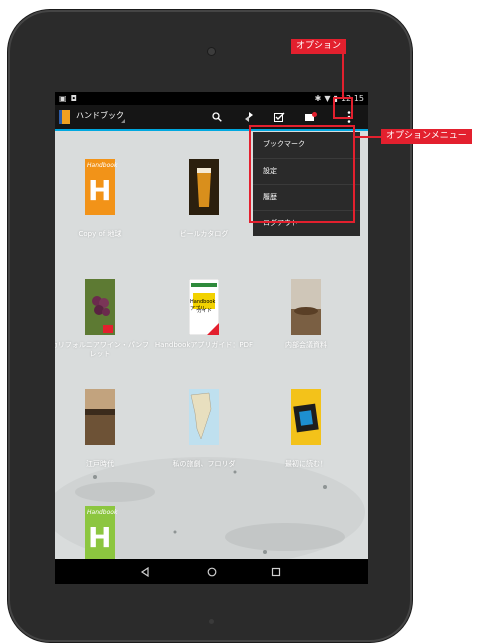 This screenshot has width=489, height=644. Describe the element at coordinates (211, 51) in the screenshot. I see `front-camera` at that location.